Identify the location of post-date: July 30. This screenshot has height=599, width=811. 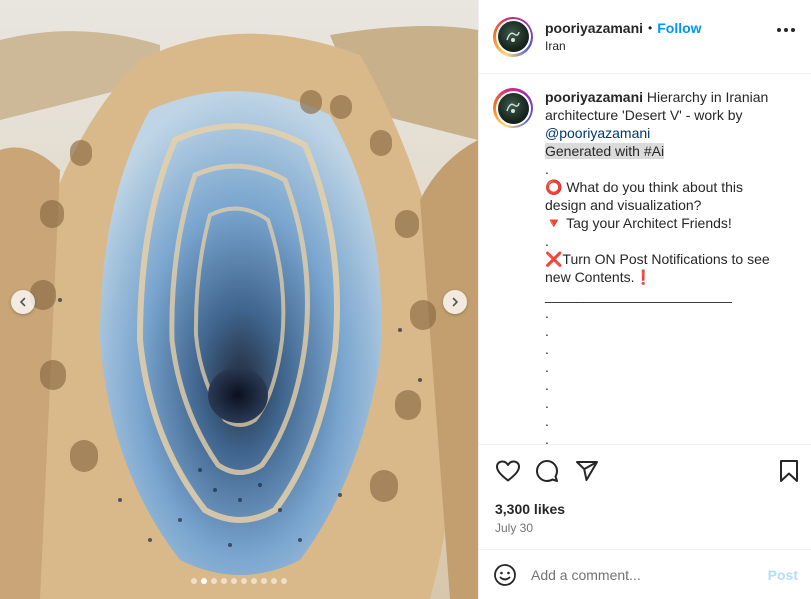
(514, 528).